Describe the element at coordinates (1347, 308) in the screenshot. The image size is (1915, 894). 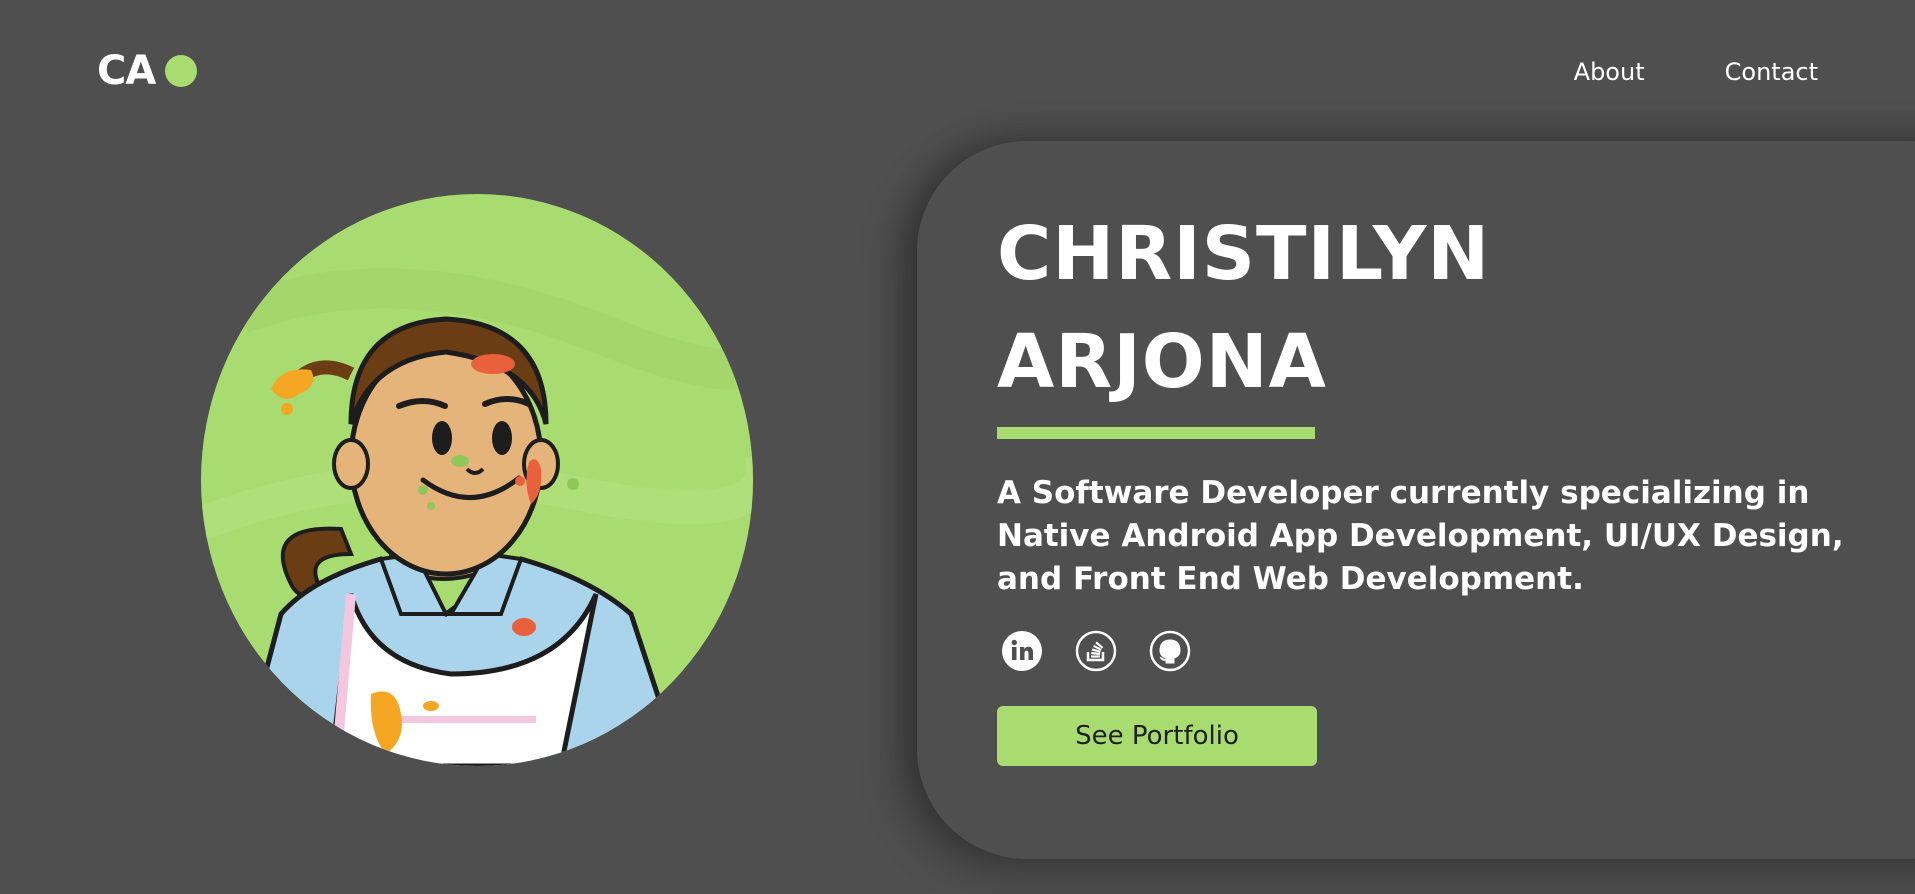
I see `hero-name: CHRISTILYN ARJONA` at that location.